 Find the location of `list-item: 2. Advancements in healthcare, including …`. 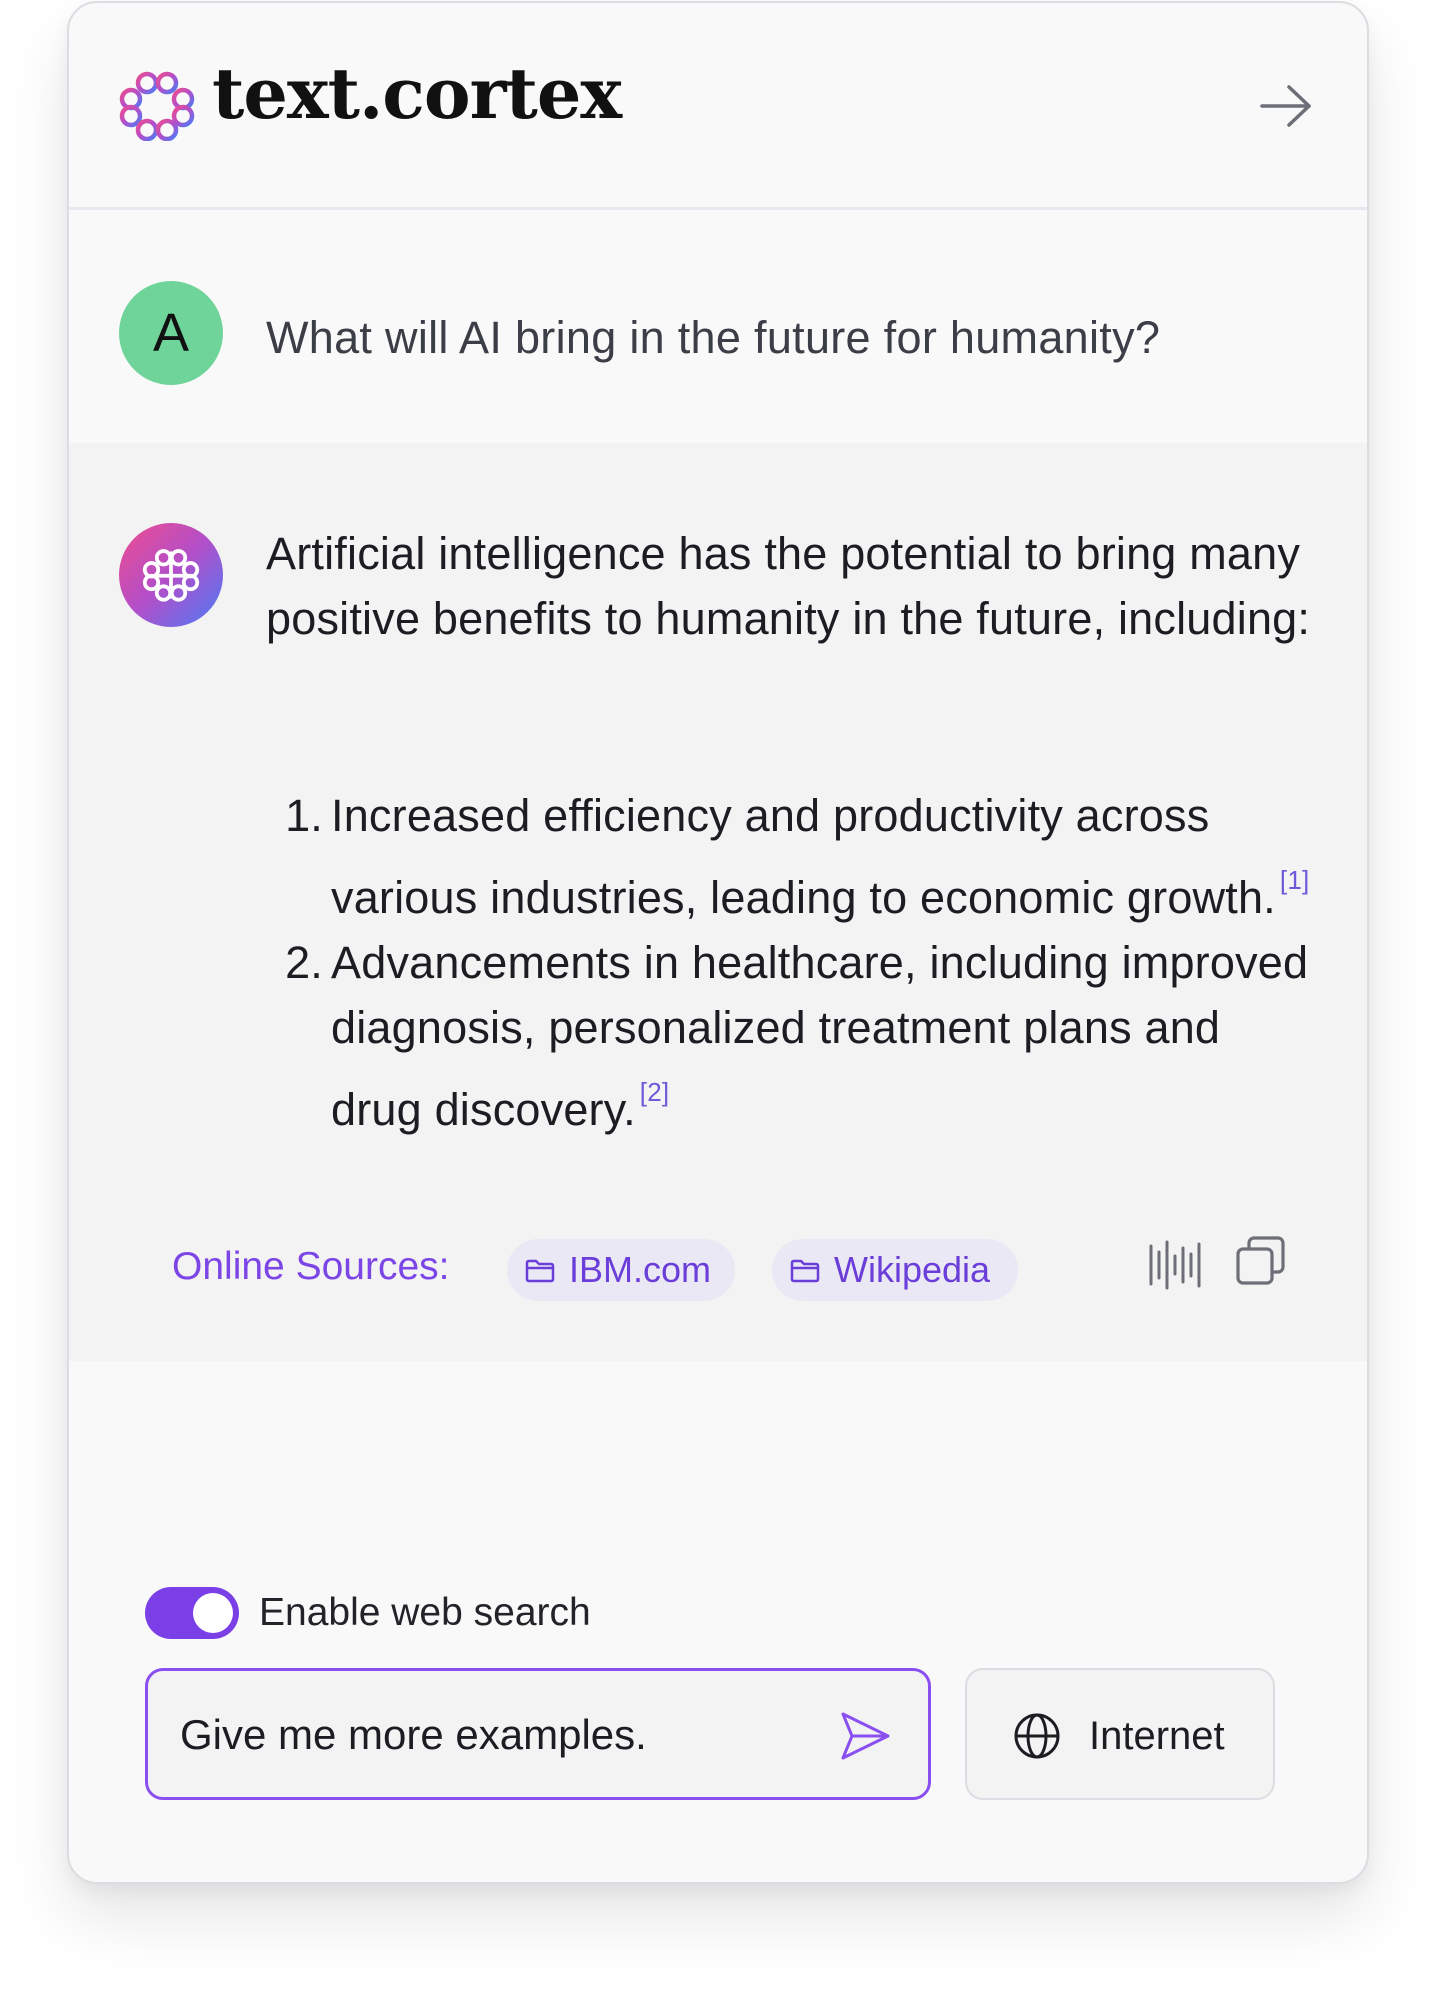

list-item: 2. Advancements in healthcare, including … is located at coordinates (798, 1036).